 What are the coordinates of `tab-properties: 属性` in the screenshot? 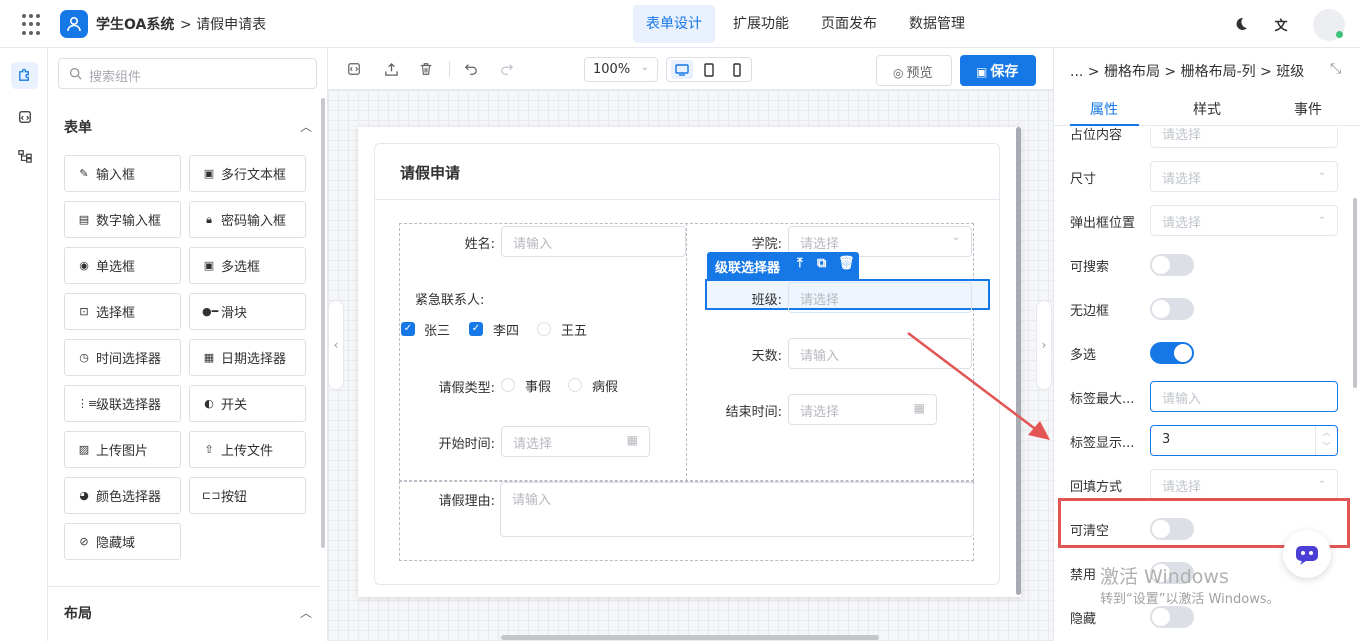 It's located at (1104, 109).